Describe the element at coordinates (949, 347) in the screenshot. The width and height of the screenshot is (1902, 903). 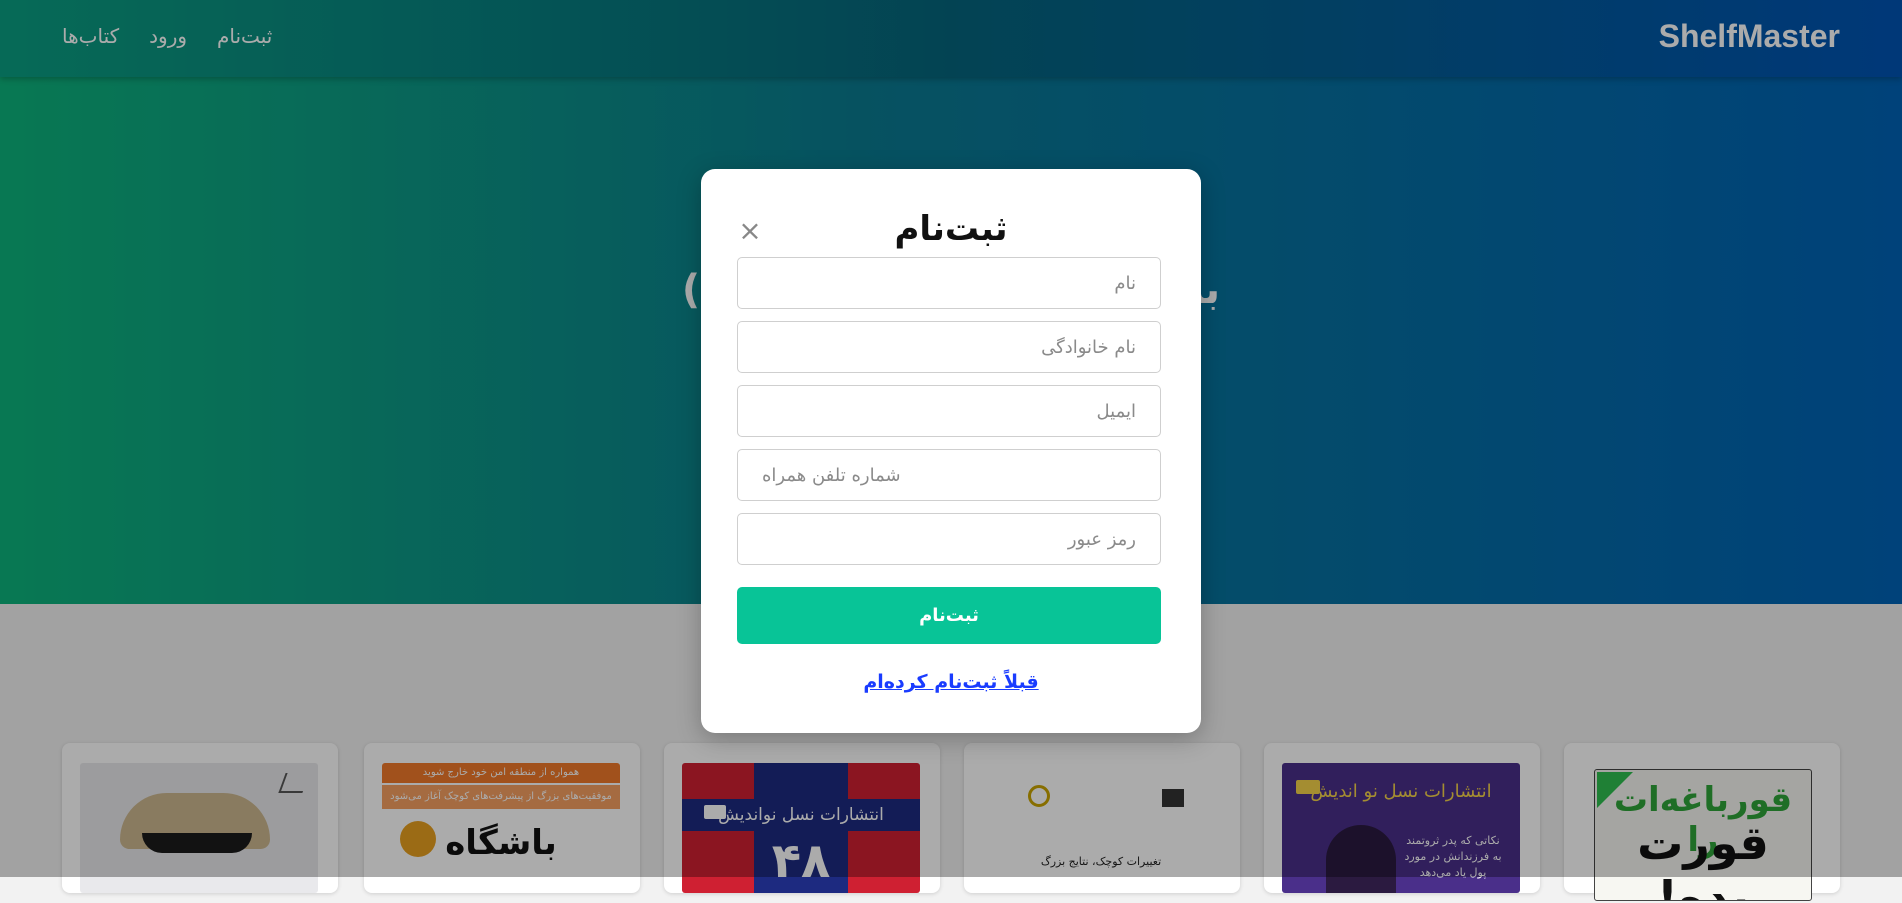
I see `last-name-input` at that location.